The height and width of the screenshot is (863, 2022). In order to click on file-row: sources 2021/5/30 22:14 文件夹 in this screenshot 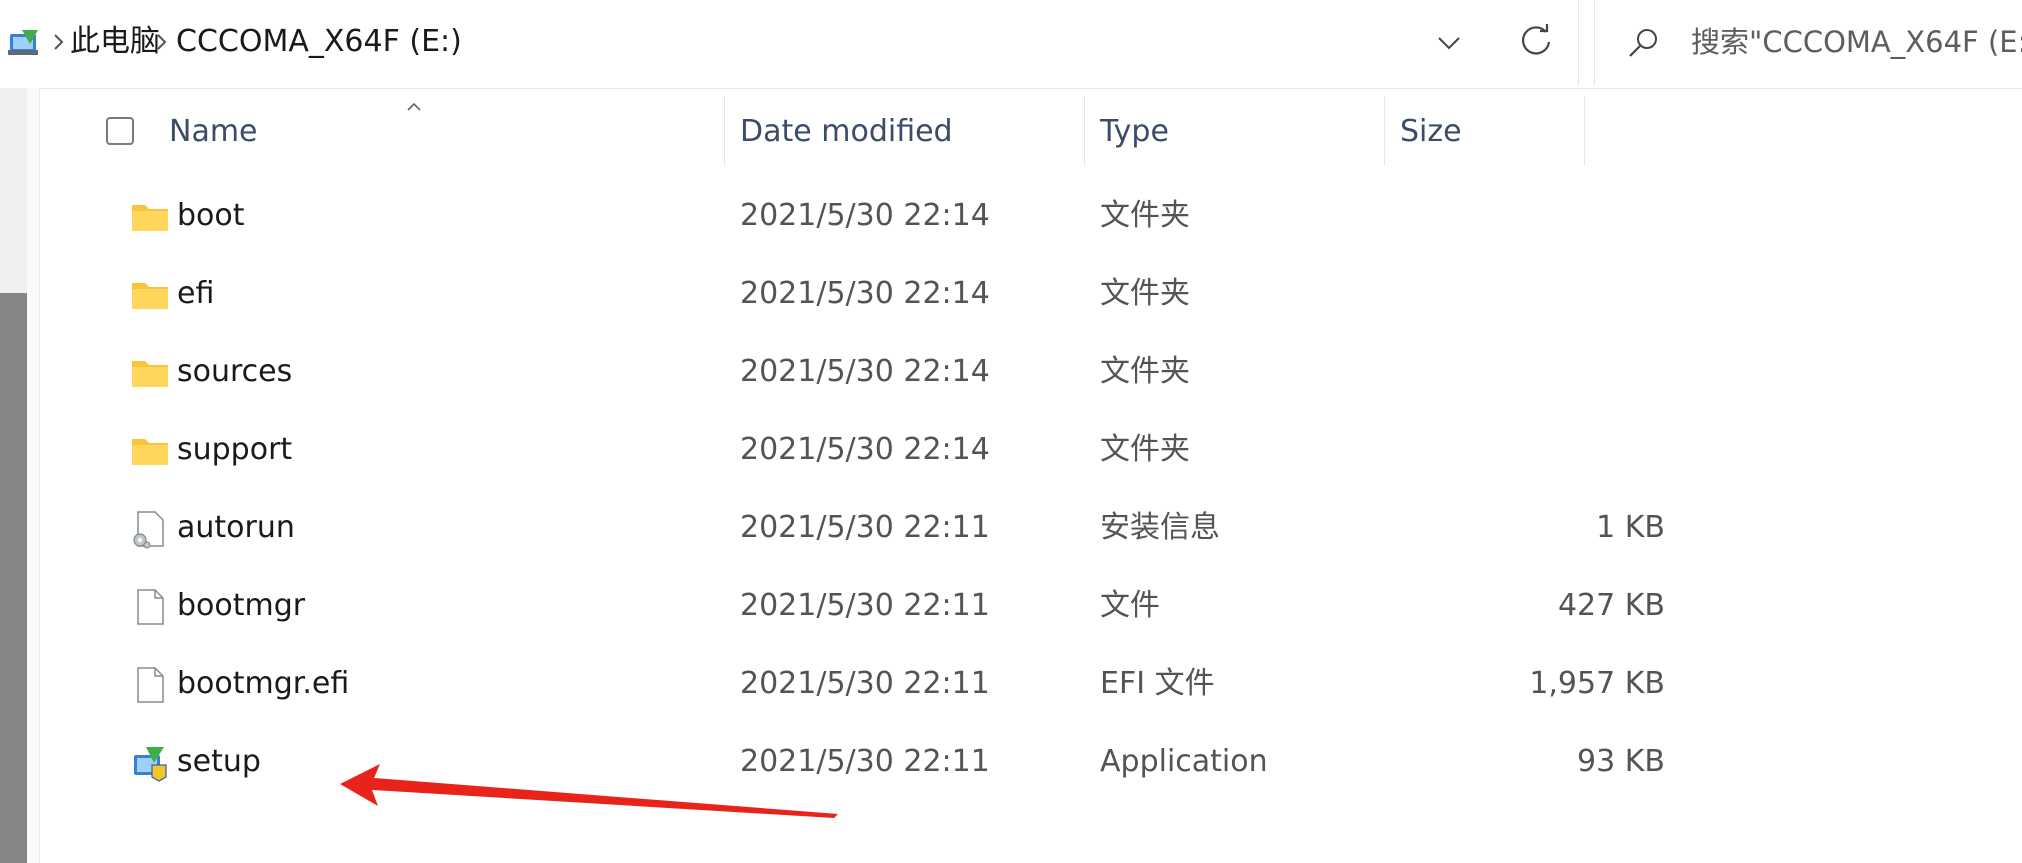, I will do `click(850, 373)`.